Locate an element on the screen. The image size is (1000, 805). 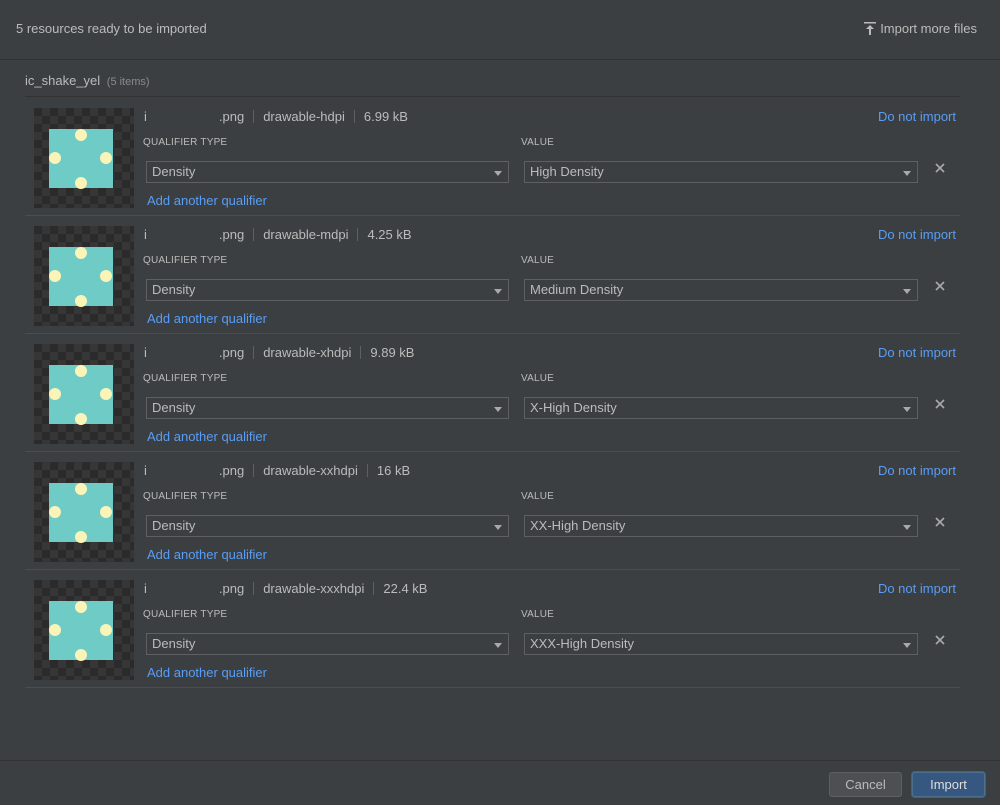
file-info: i .png drawable-mdpi 4.25 kB is located at coordinates (278, 234).